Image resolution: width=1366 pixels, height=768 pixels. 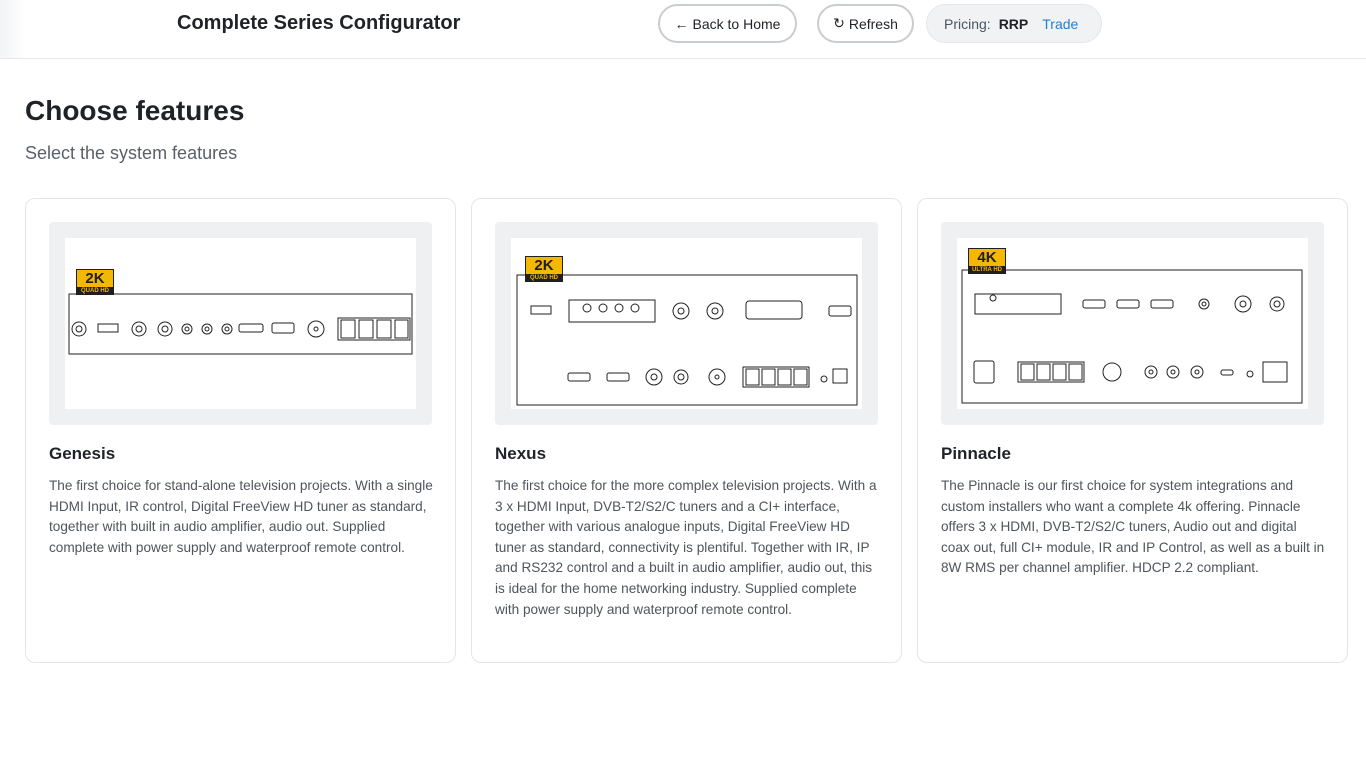 I want to click on arrow-left-icon: ←, so click(x=681, y=23).